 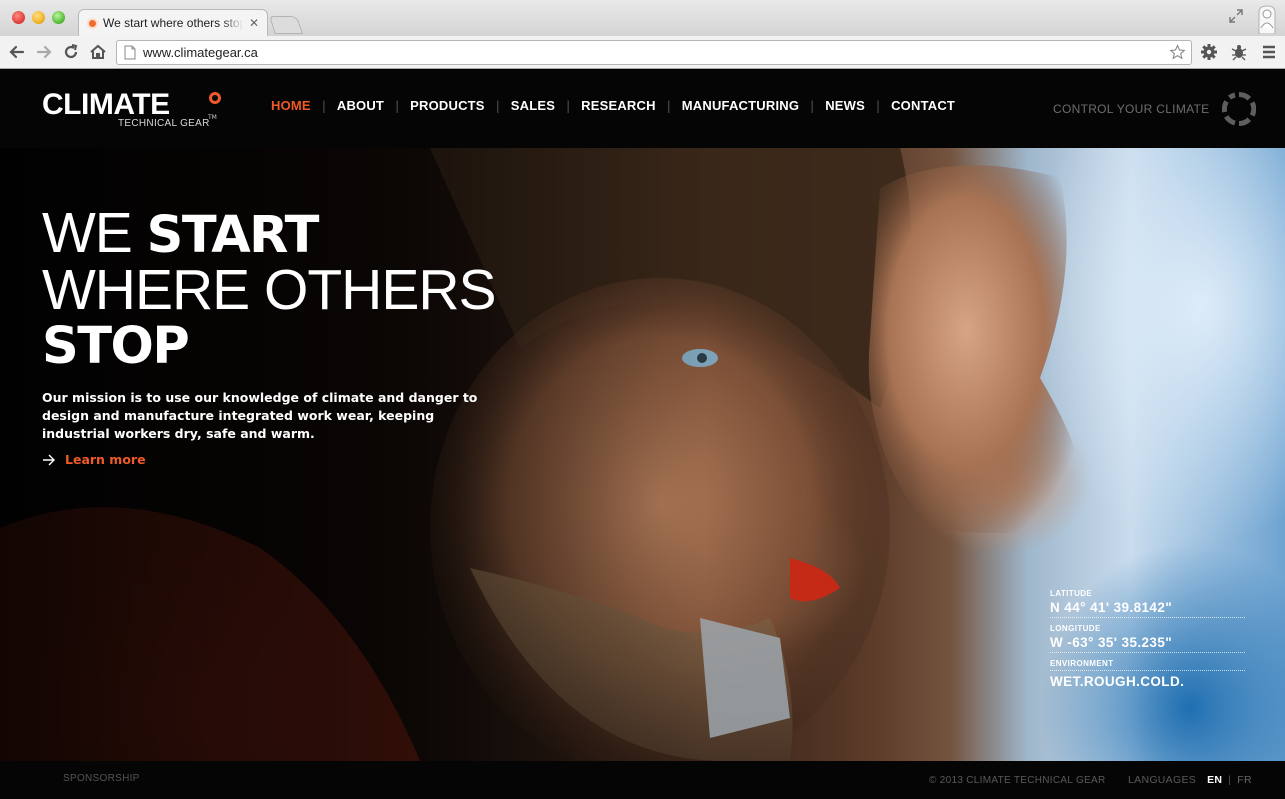 I want to click on arrow-right-icon, so click(x=49, y=459).